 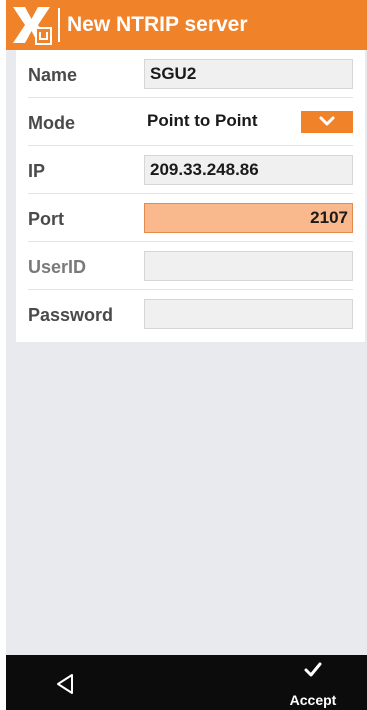 I want to click on name-row: Name SGU2, so click(x=190, y=74).